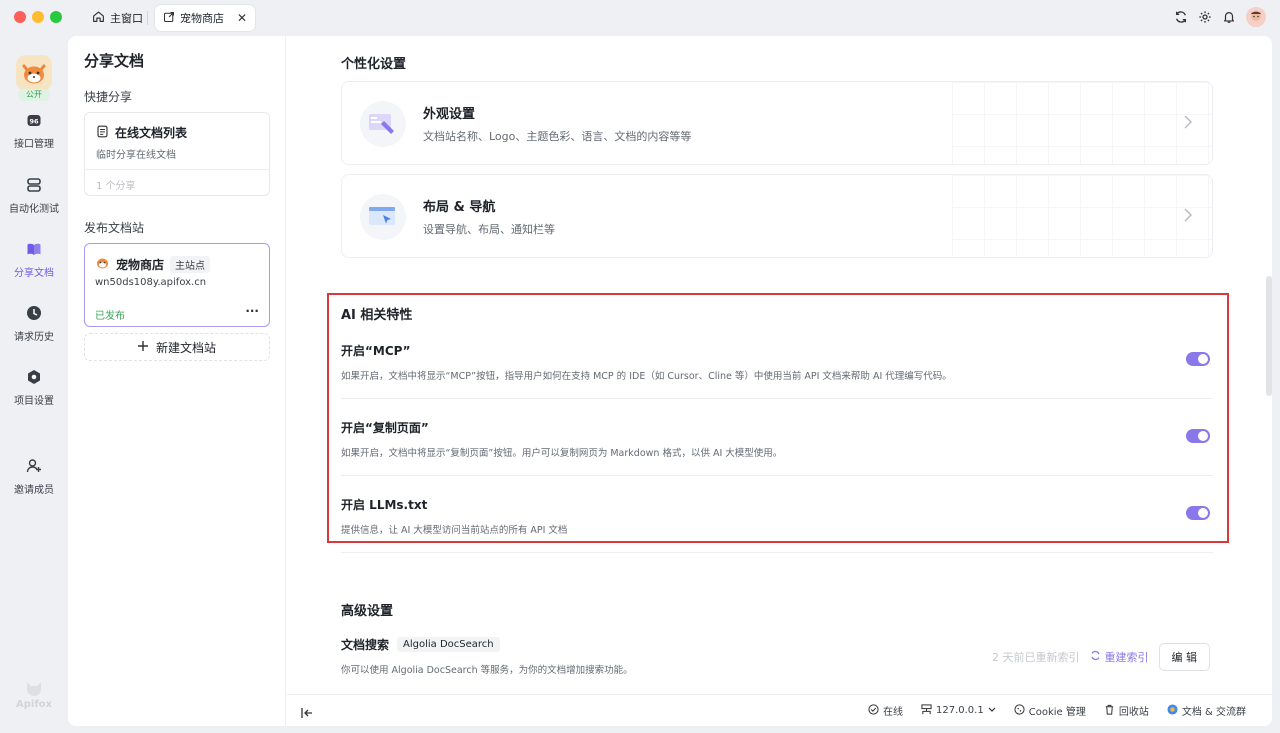  What do you see at coordinates (242, 18) in the screenshot?
I see `tab-close-icon: ✕` at bounding box center [242, 18].